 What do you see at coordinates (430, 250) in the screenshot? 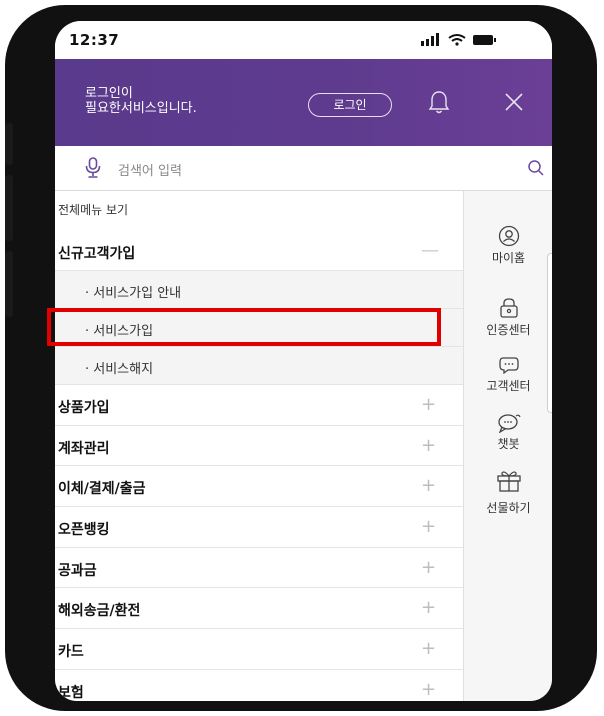
I see `collapse-icon: —` at bounding box center [430, 250].